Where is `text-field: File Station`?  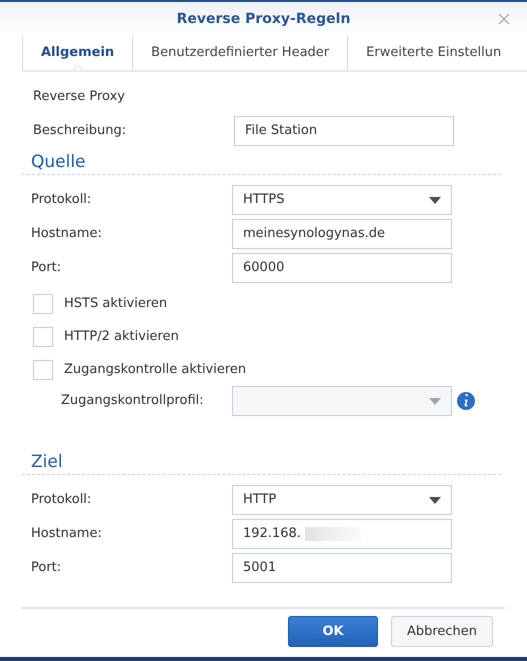
text-field: File Station is located at coordinates (344, 131).